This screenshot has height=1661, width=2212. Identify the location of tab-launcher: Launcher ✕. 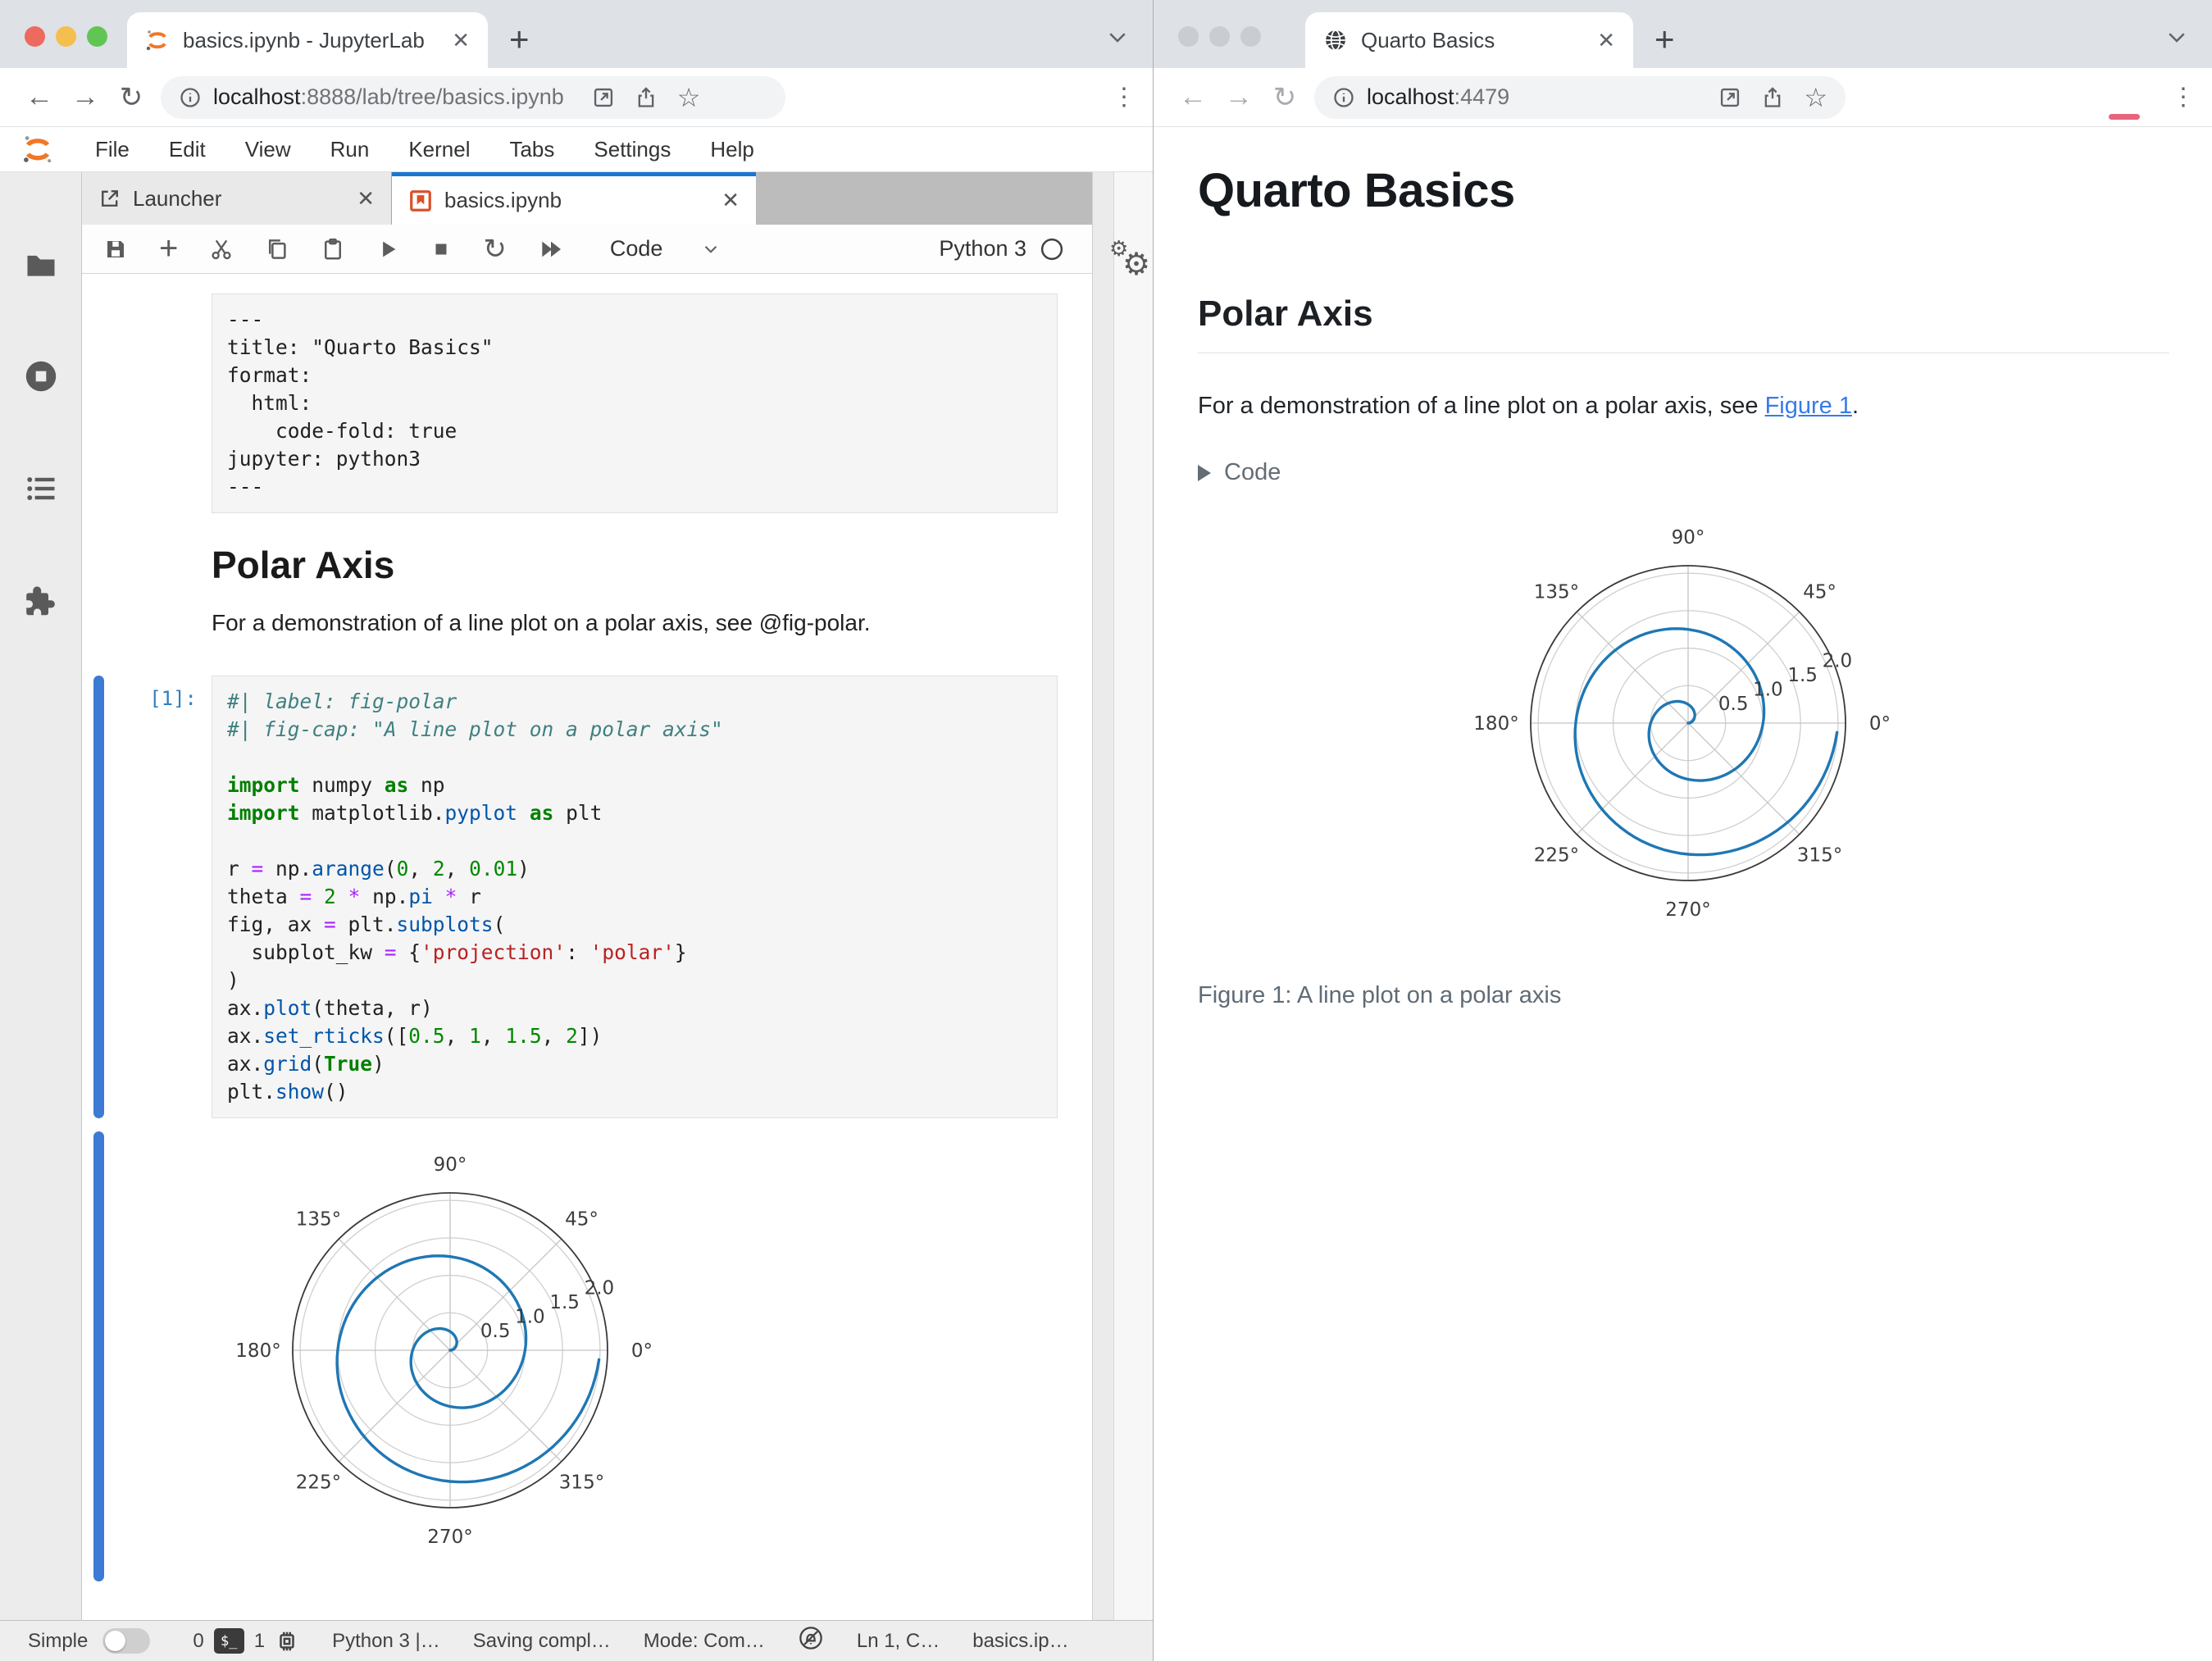
(237, 198).